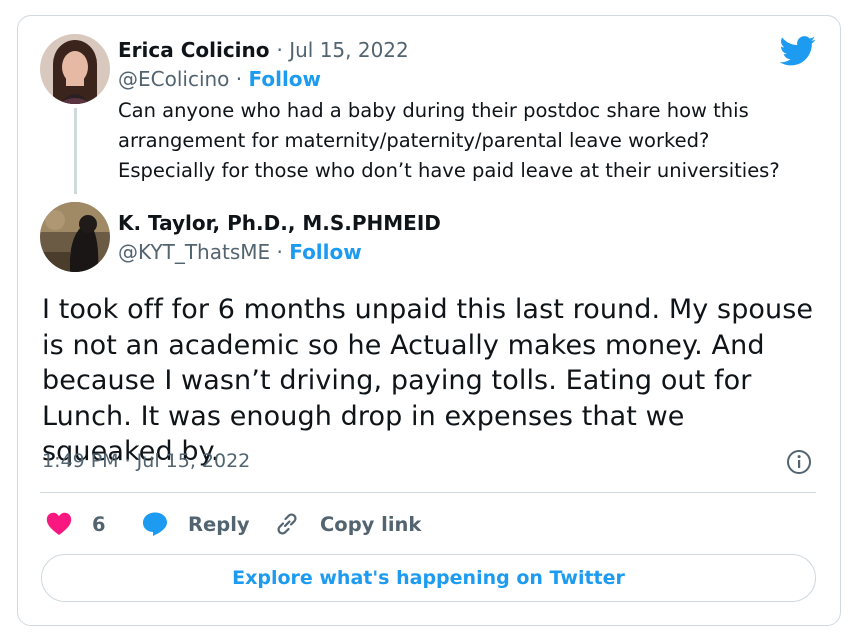 The width and height of the screenshot is (859, 643). I want to click on avatar-k-taylor, so click(75, 237).